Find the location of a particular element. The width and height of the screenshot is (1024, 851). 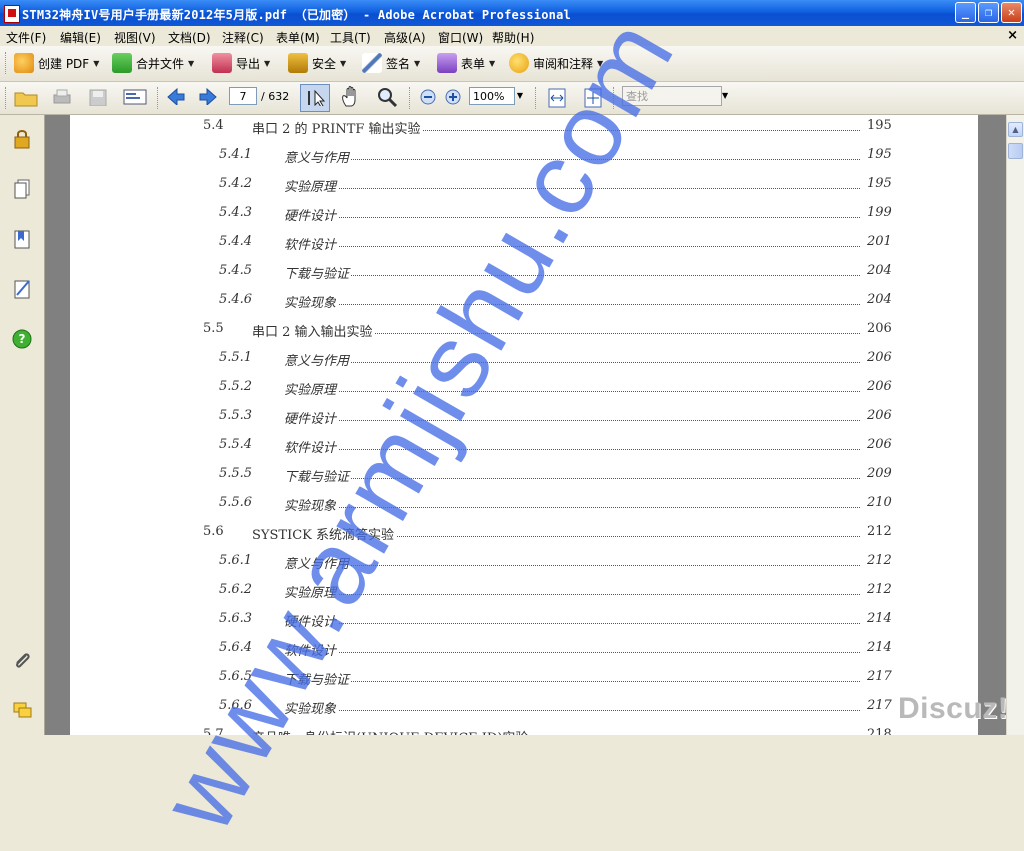

toc-page-number: 214 is located at coordinates (879, 618).